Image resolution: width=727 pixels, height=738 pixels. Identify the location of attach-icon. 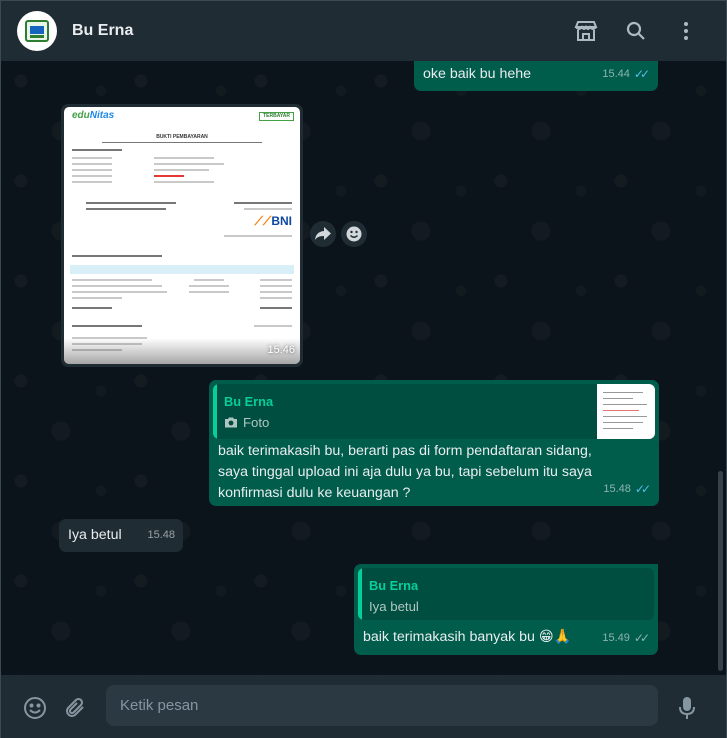
(76, 708).